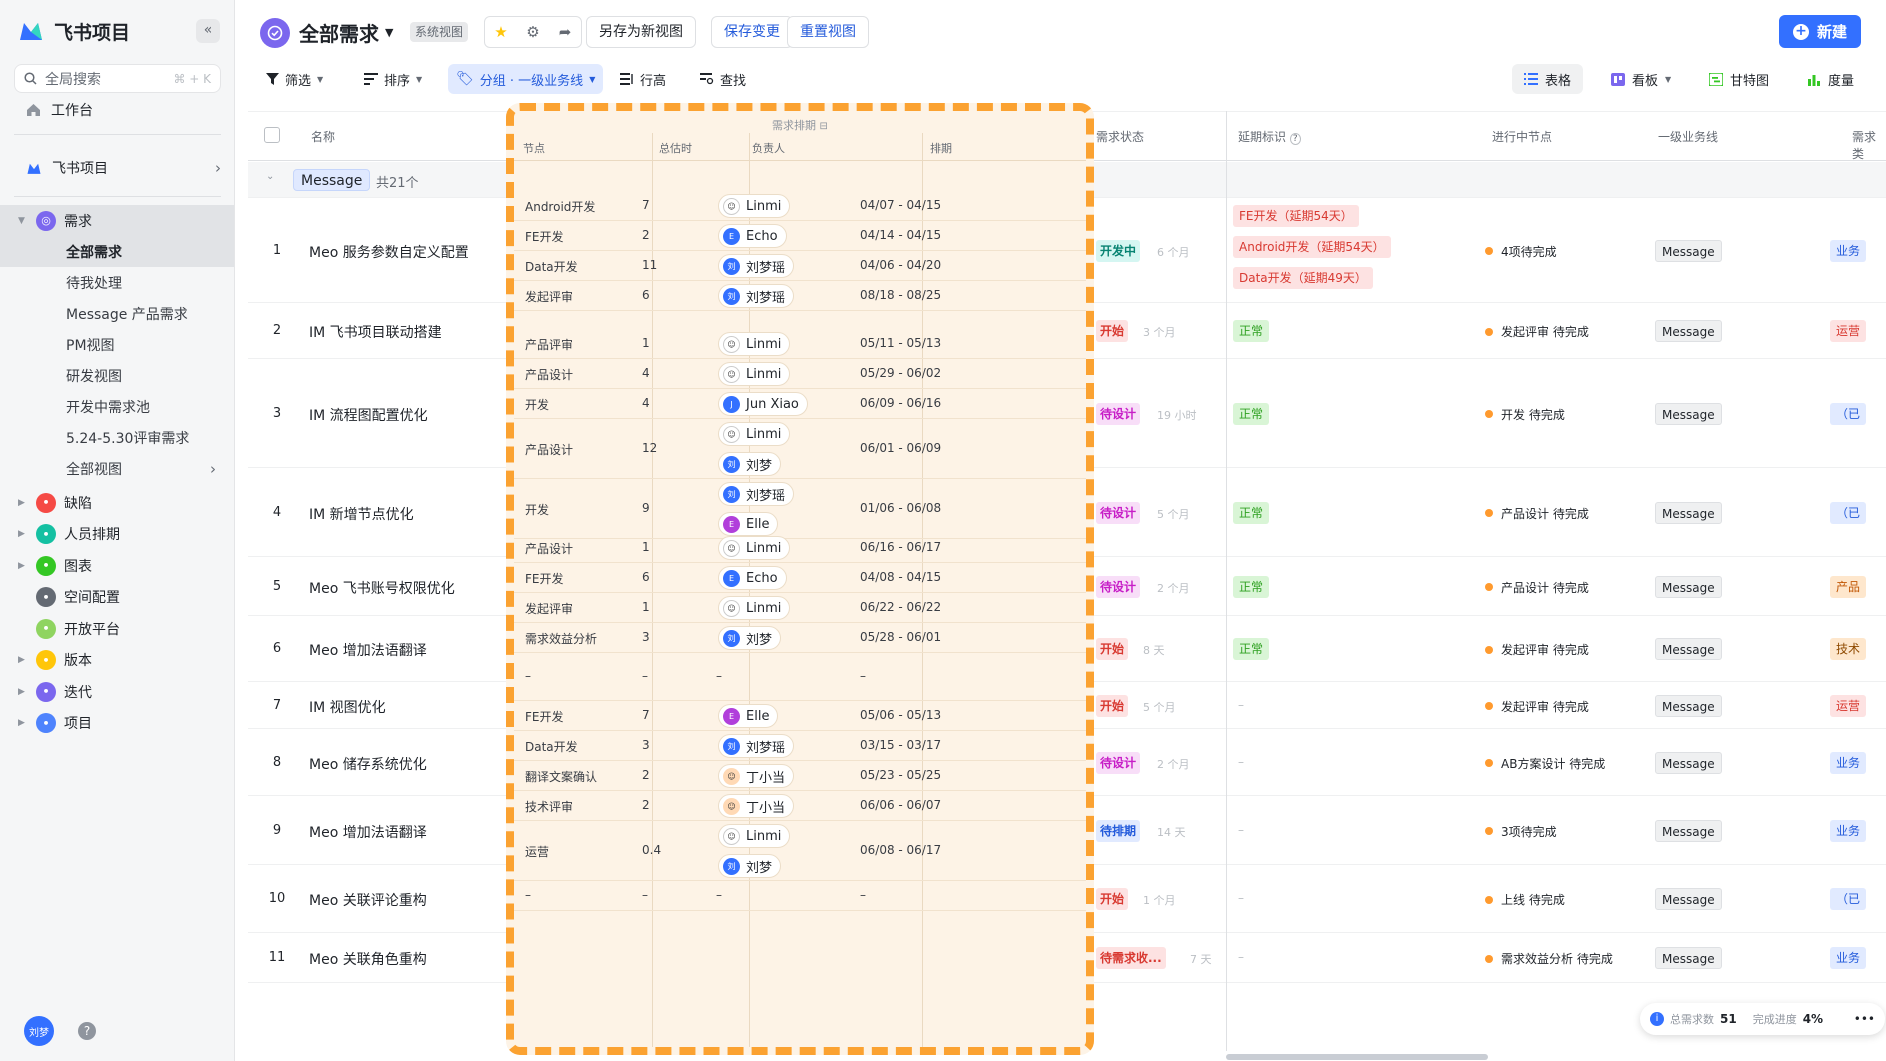 The image size is (1886, 1061). What do you see at coordinates (117, 437) in the screenshot?
I see `sidebar-view-review: 5.24-5.30评审需求` at bounding box center [117, 437].